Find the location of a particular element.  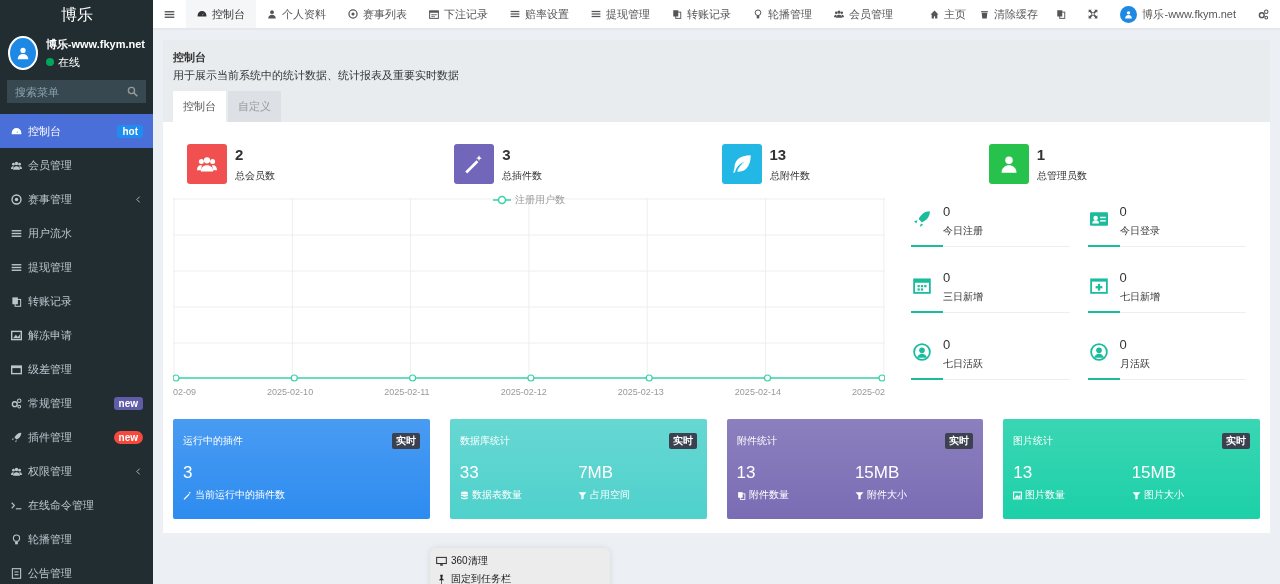

user-circle-icon is located at coordinates (1098, 351).